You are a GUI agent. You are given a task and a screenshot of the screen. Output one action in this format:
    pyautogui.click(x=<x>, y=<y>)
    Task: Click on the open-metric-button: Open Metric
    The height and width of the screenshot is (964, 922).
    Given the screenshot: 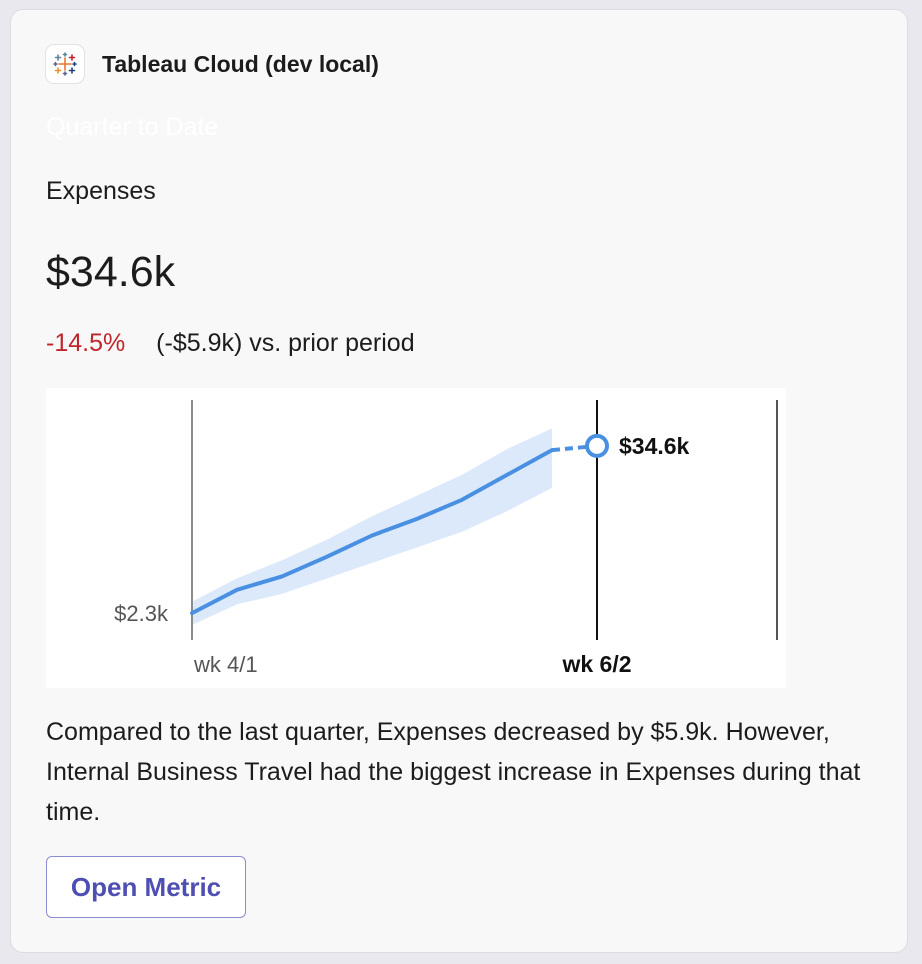 What is the action you would take?
    pyautogui.click(x=146, y=887)
    